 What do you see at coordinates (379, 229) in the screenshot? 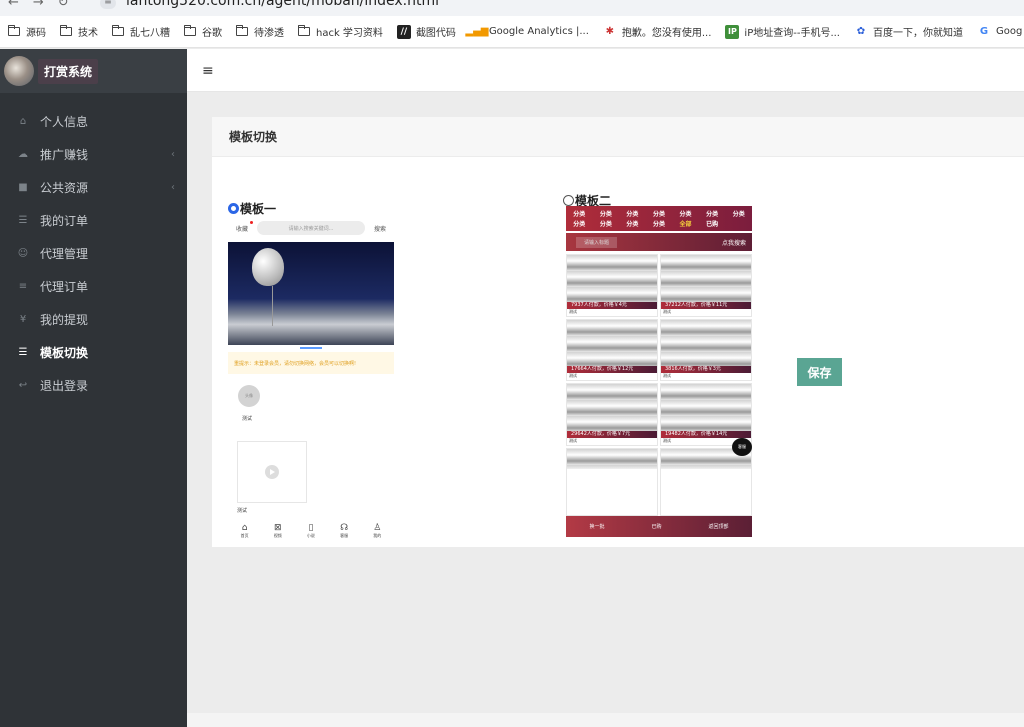
I see `t1-search-button: 搜索` at bounding box center [379, 229].